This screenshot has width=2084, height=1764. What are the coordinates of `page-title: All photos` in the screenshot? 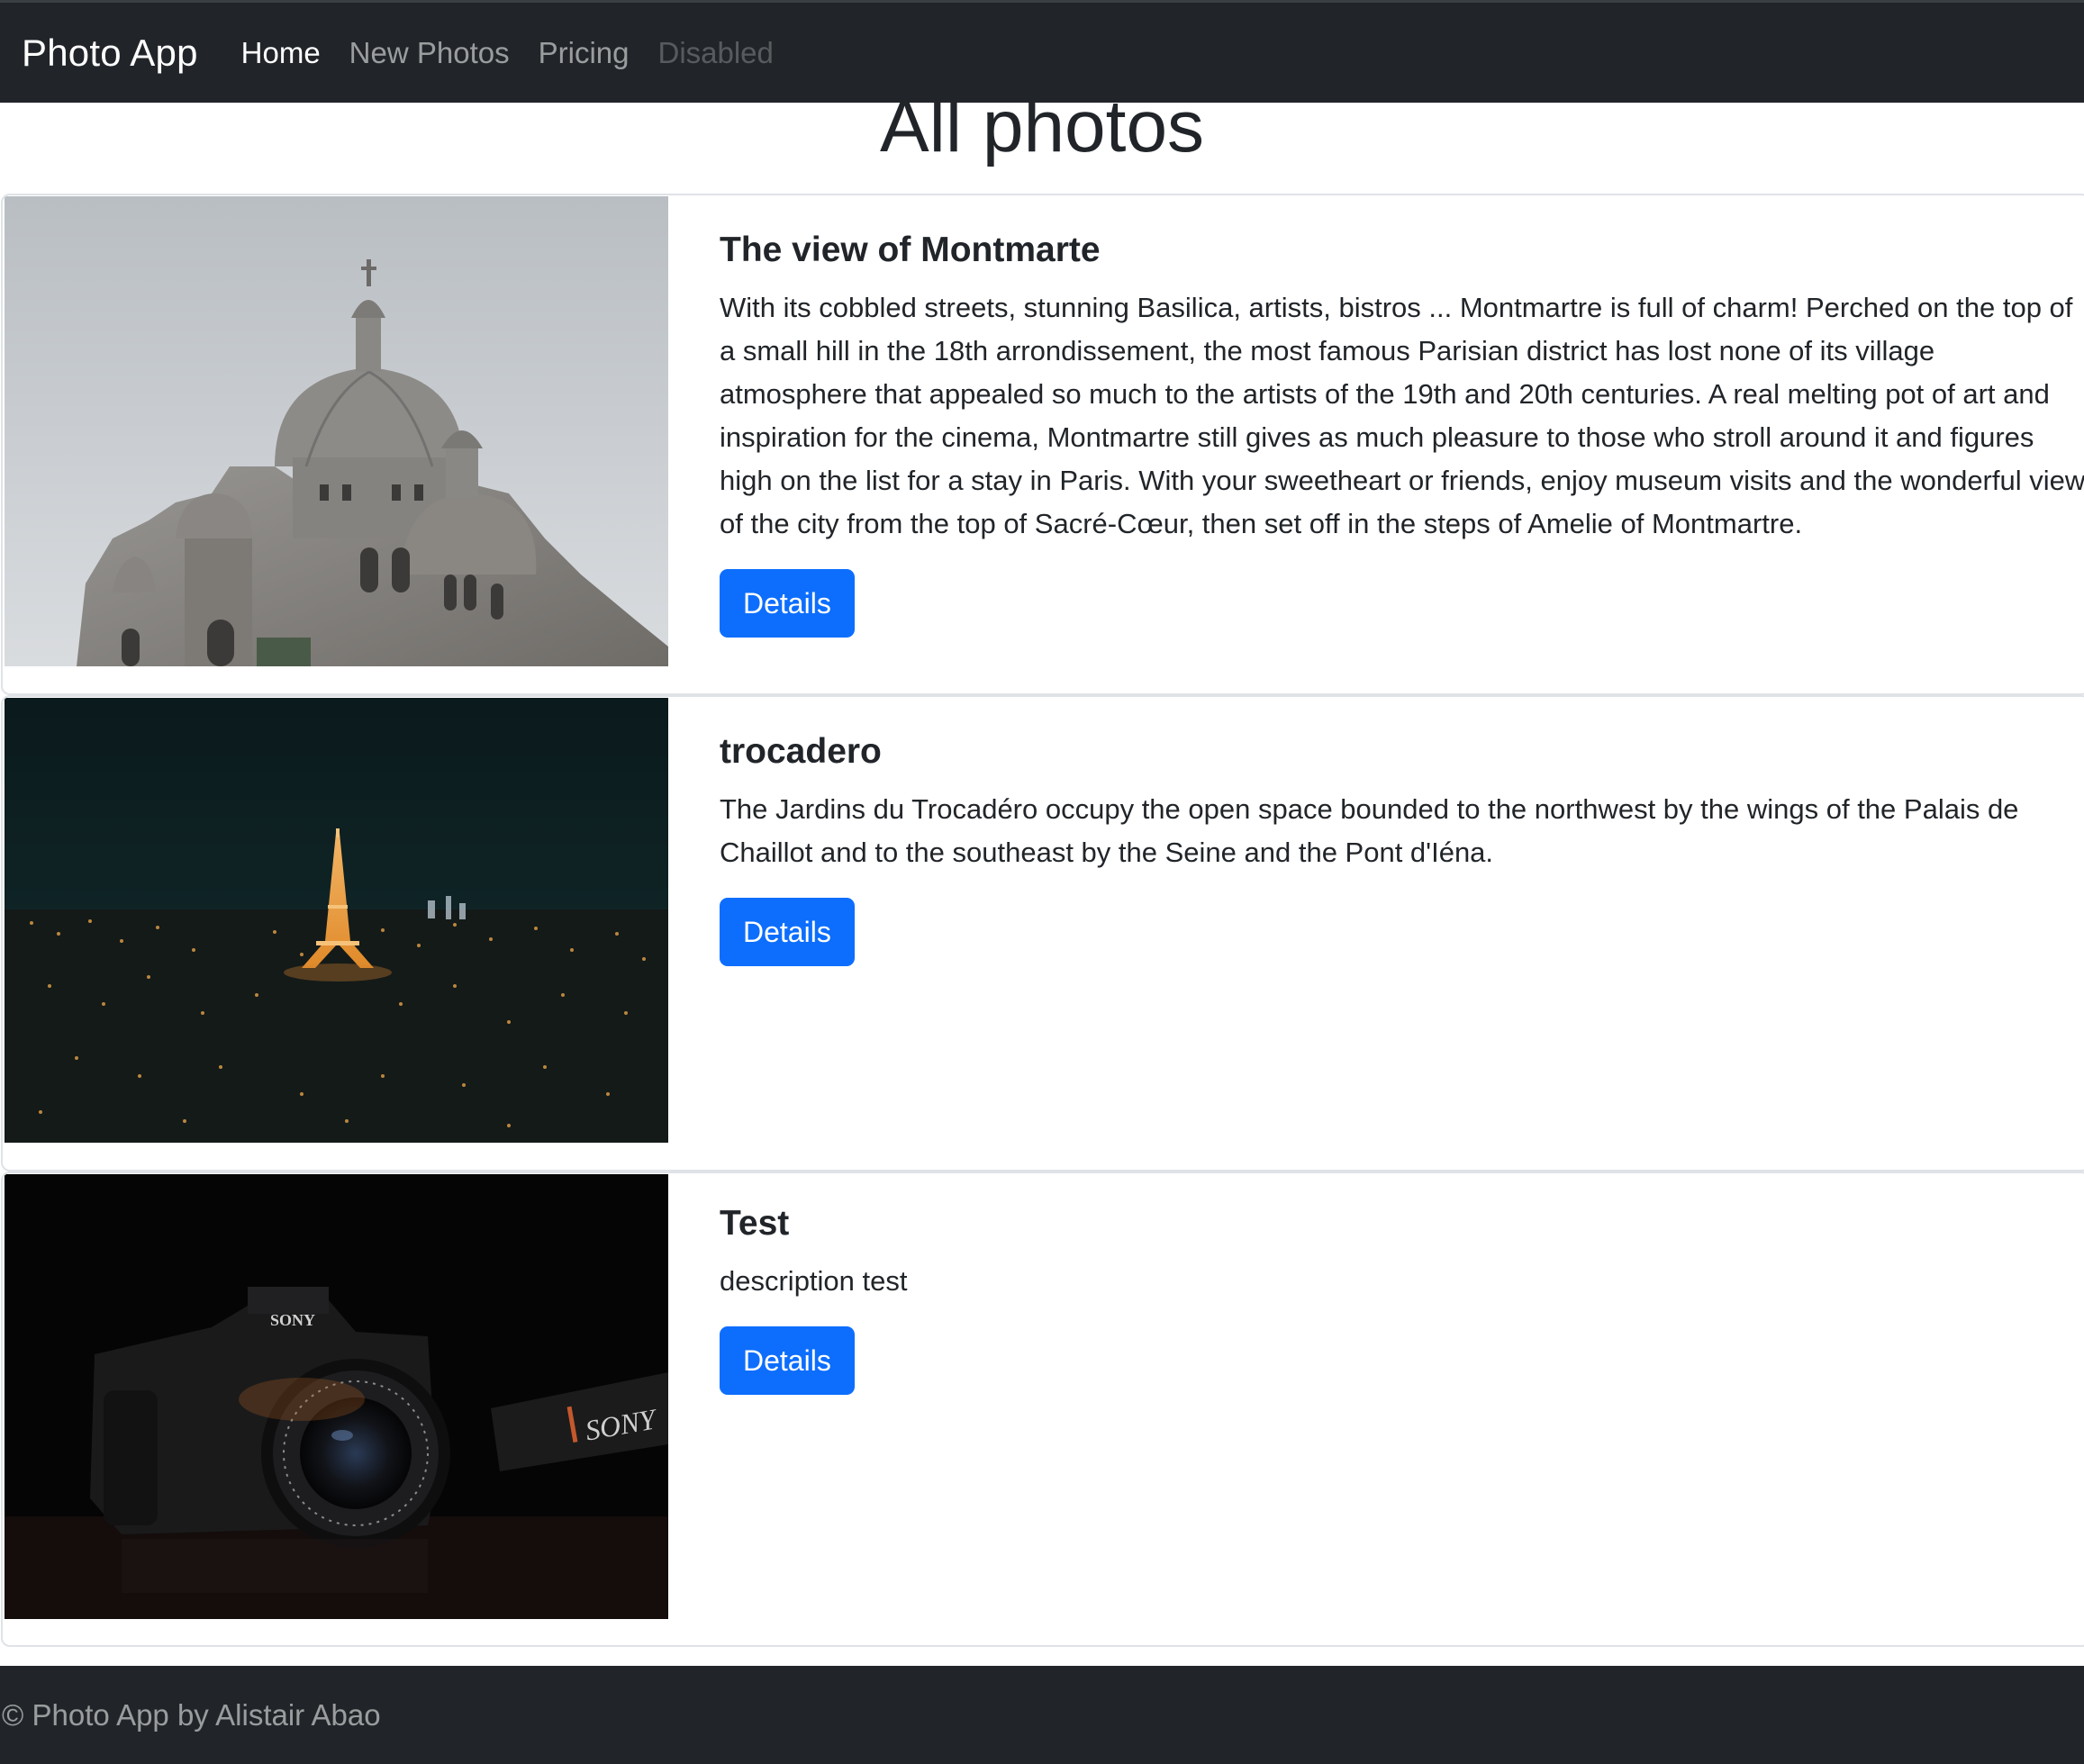 It's located at (1042, 126).